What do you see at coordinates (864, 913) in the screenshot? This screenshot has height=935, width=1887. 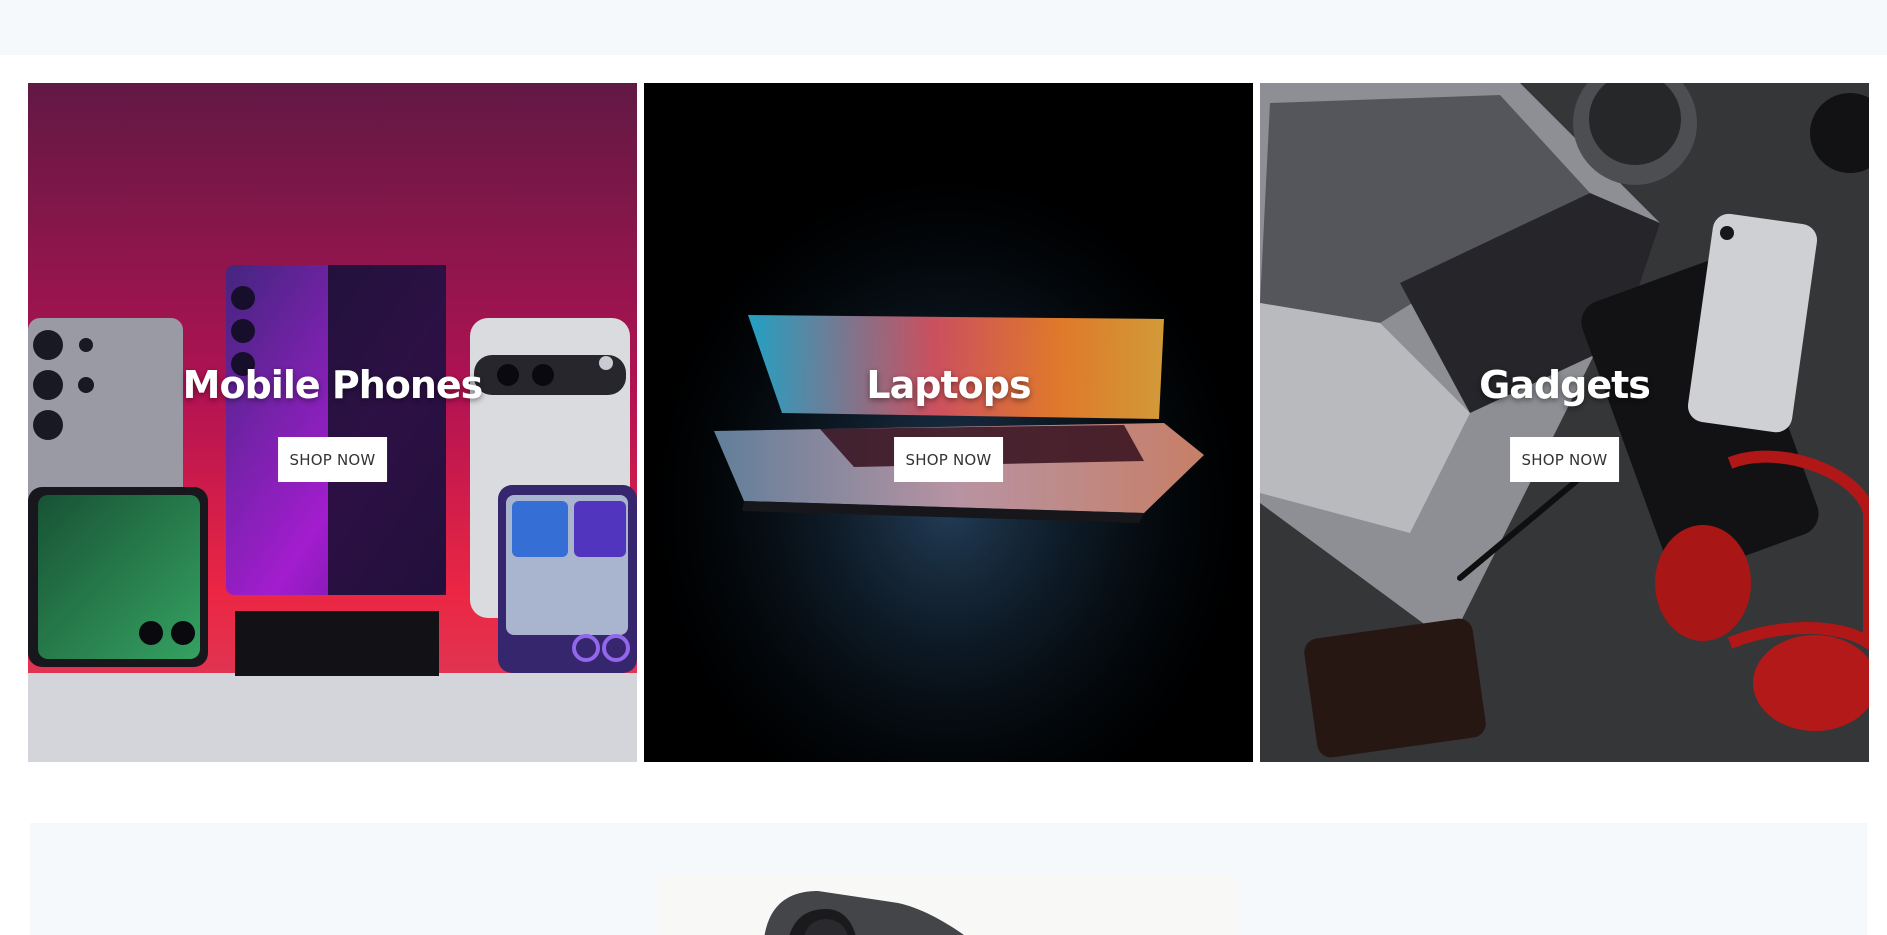 I see `featured-product-image` at bounding box center [864, 913].